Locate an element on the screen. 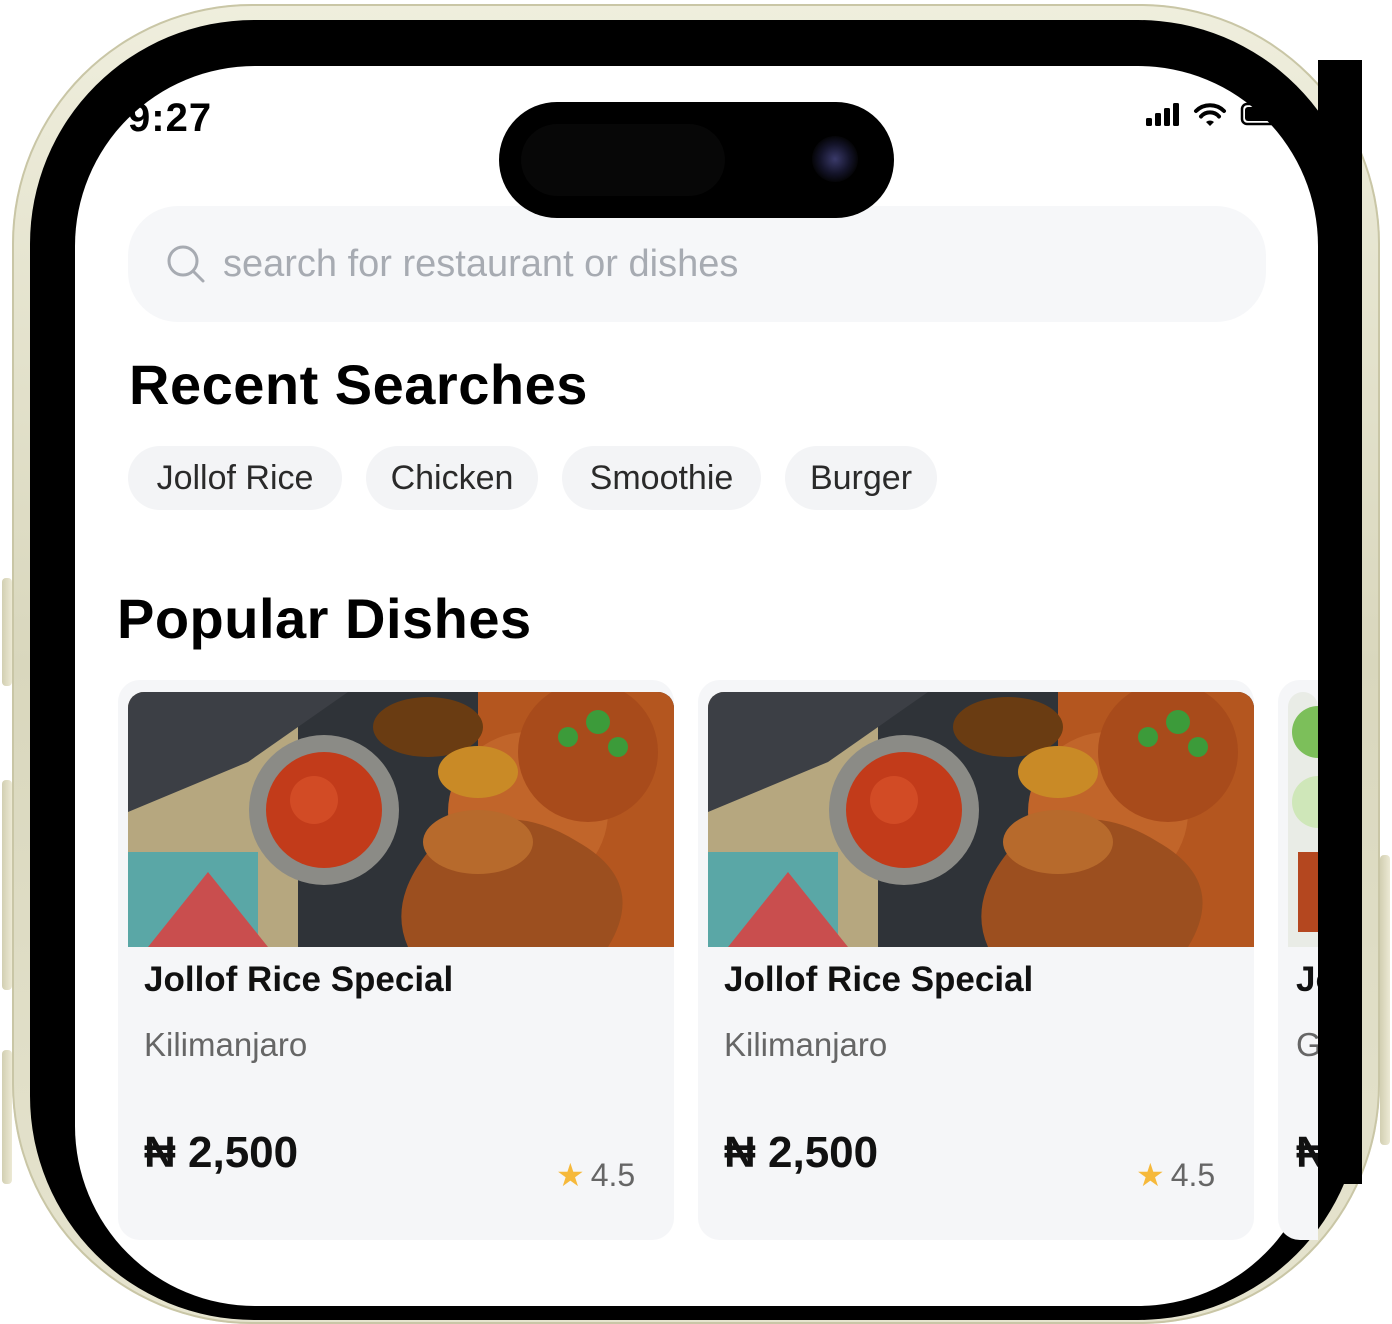 Image resolution: width=1392 pixels, height=1324 pixels. search-placeholder: search for restaurant or dishes is located at coordinates (481, 264).